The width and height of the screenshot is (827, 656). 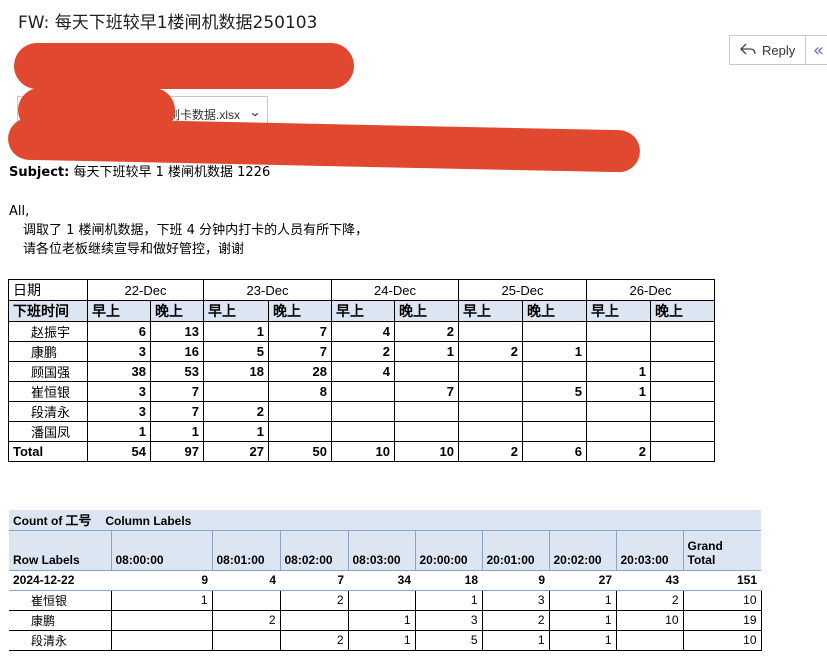 What do you see at coordinates (300, 391) in the screenshot?
I see `count-cell: 8` at bounding box center [300, 391].